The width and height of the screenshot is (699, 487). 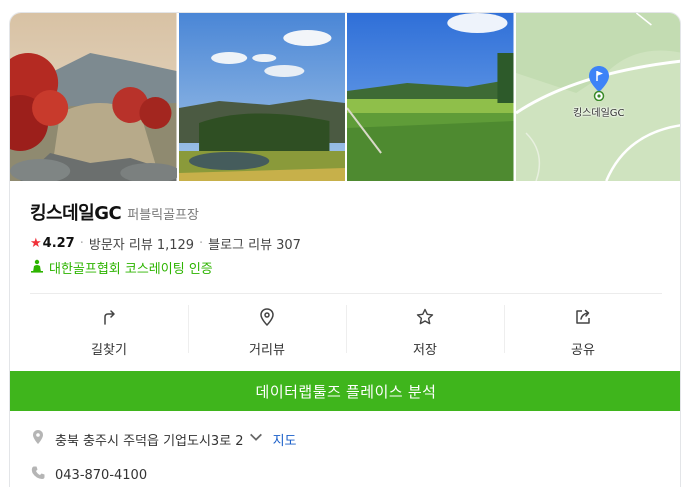 What do you see at coordinates (598, 113) in the screenshot?
I see `map-place-label: 킹스데일GC` at bounding box center [598, 113].